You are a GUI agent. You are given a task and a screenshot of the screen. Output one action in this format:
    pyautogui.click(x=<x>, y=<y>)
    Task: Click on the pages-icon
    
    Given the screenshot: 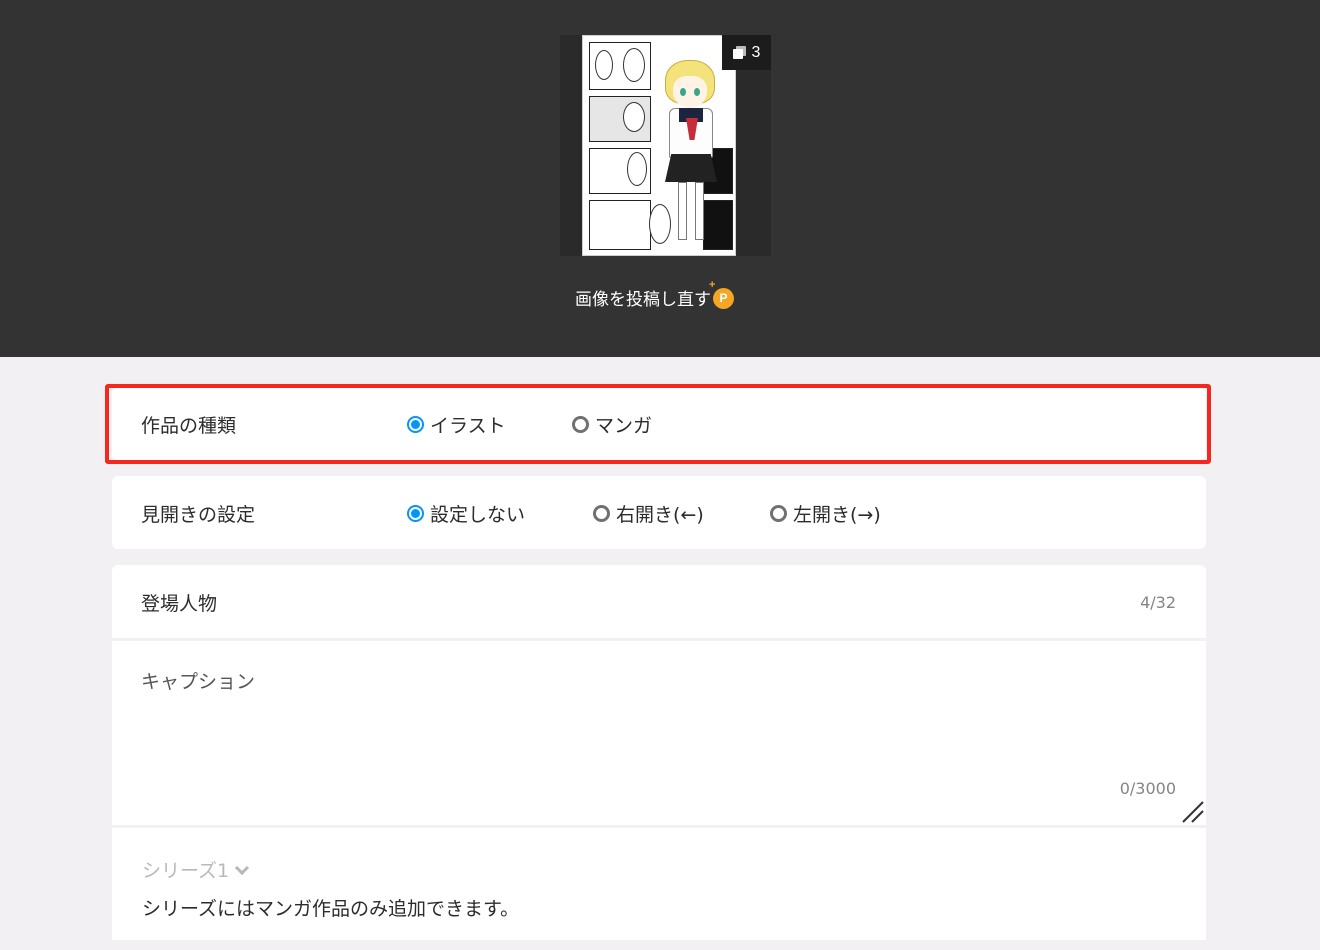 What is the action you would take?
    pyautogui.click(x=739, y=52)
    